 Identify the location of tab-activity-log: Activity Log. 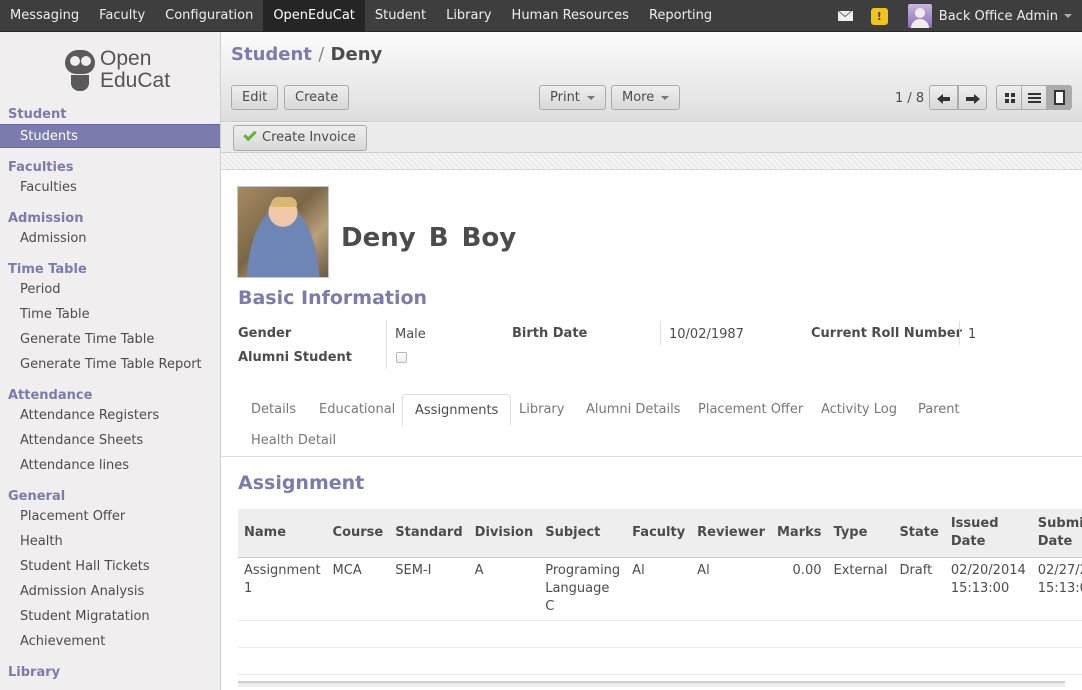
(859, 409).